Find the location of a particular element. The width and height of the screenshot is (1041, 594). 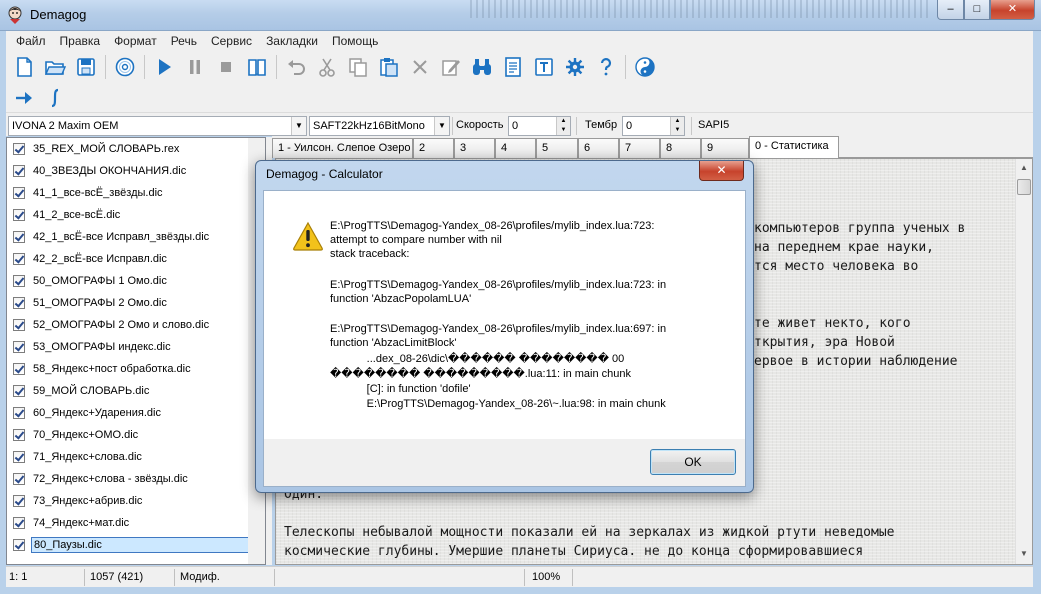

paste-icon is located at coordinates (389, 67).